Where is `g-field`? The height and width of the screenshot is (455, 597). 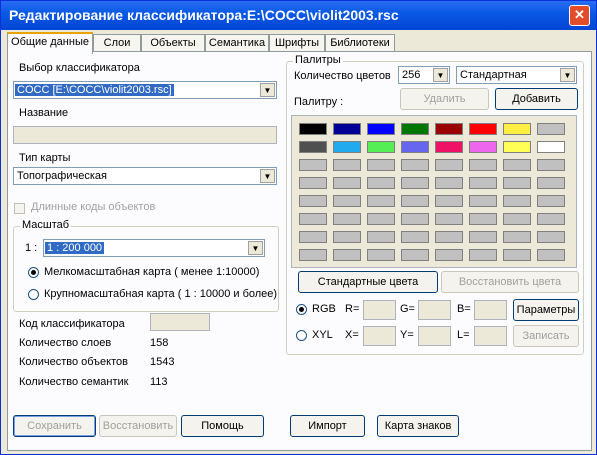
g-field is located at coordinates (434, 310).